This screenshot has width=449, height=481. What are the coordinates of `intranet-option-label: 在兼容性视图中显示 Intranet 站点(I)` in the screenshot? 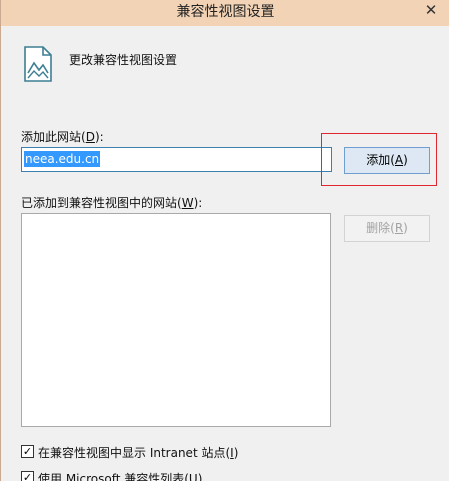 It's located at (138, 453).